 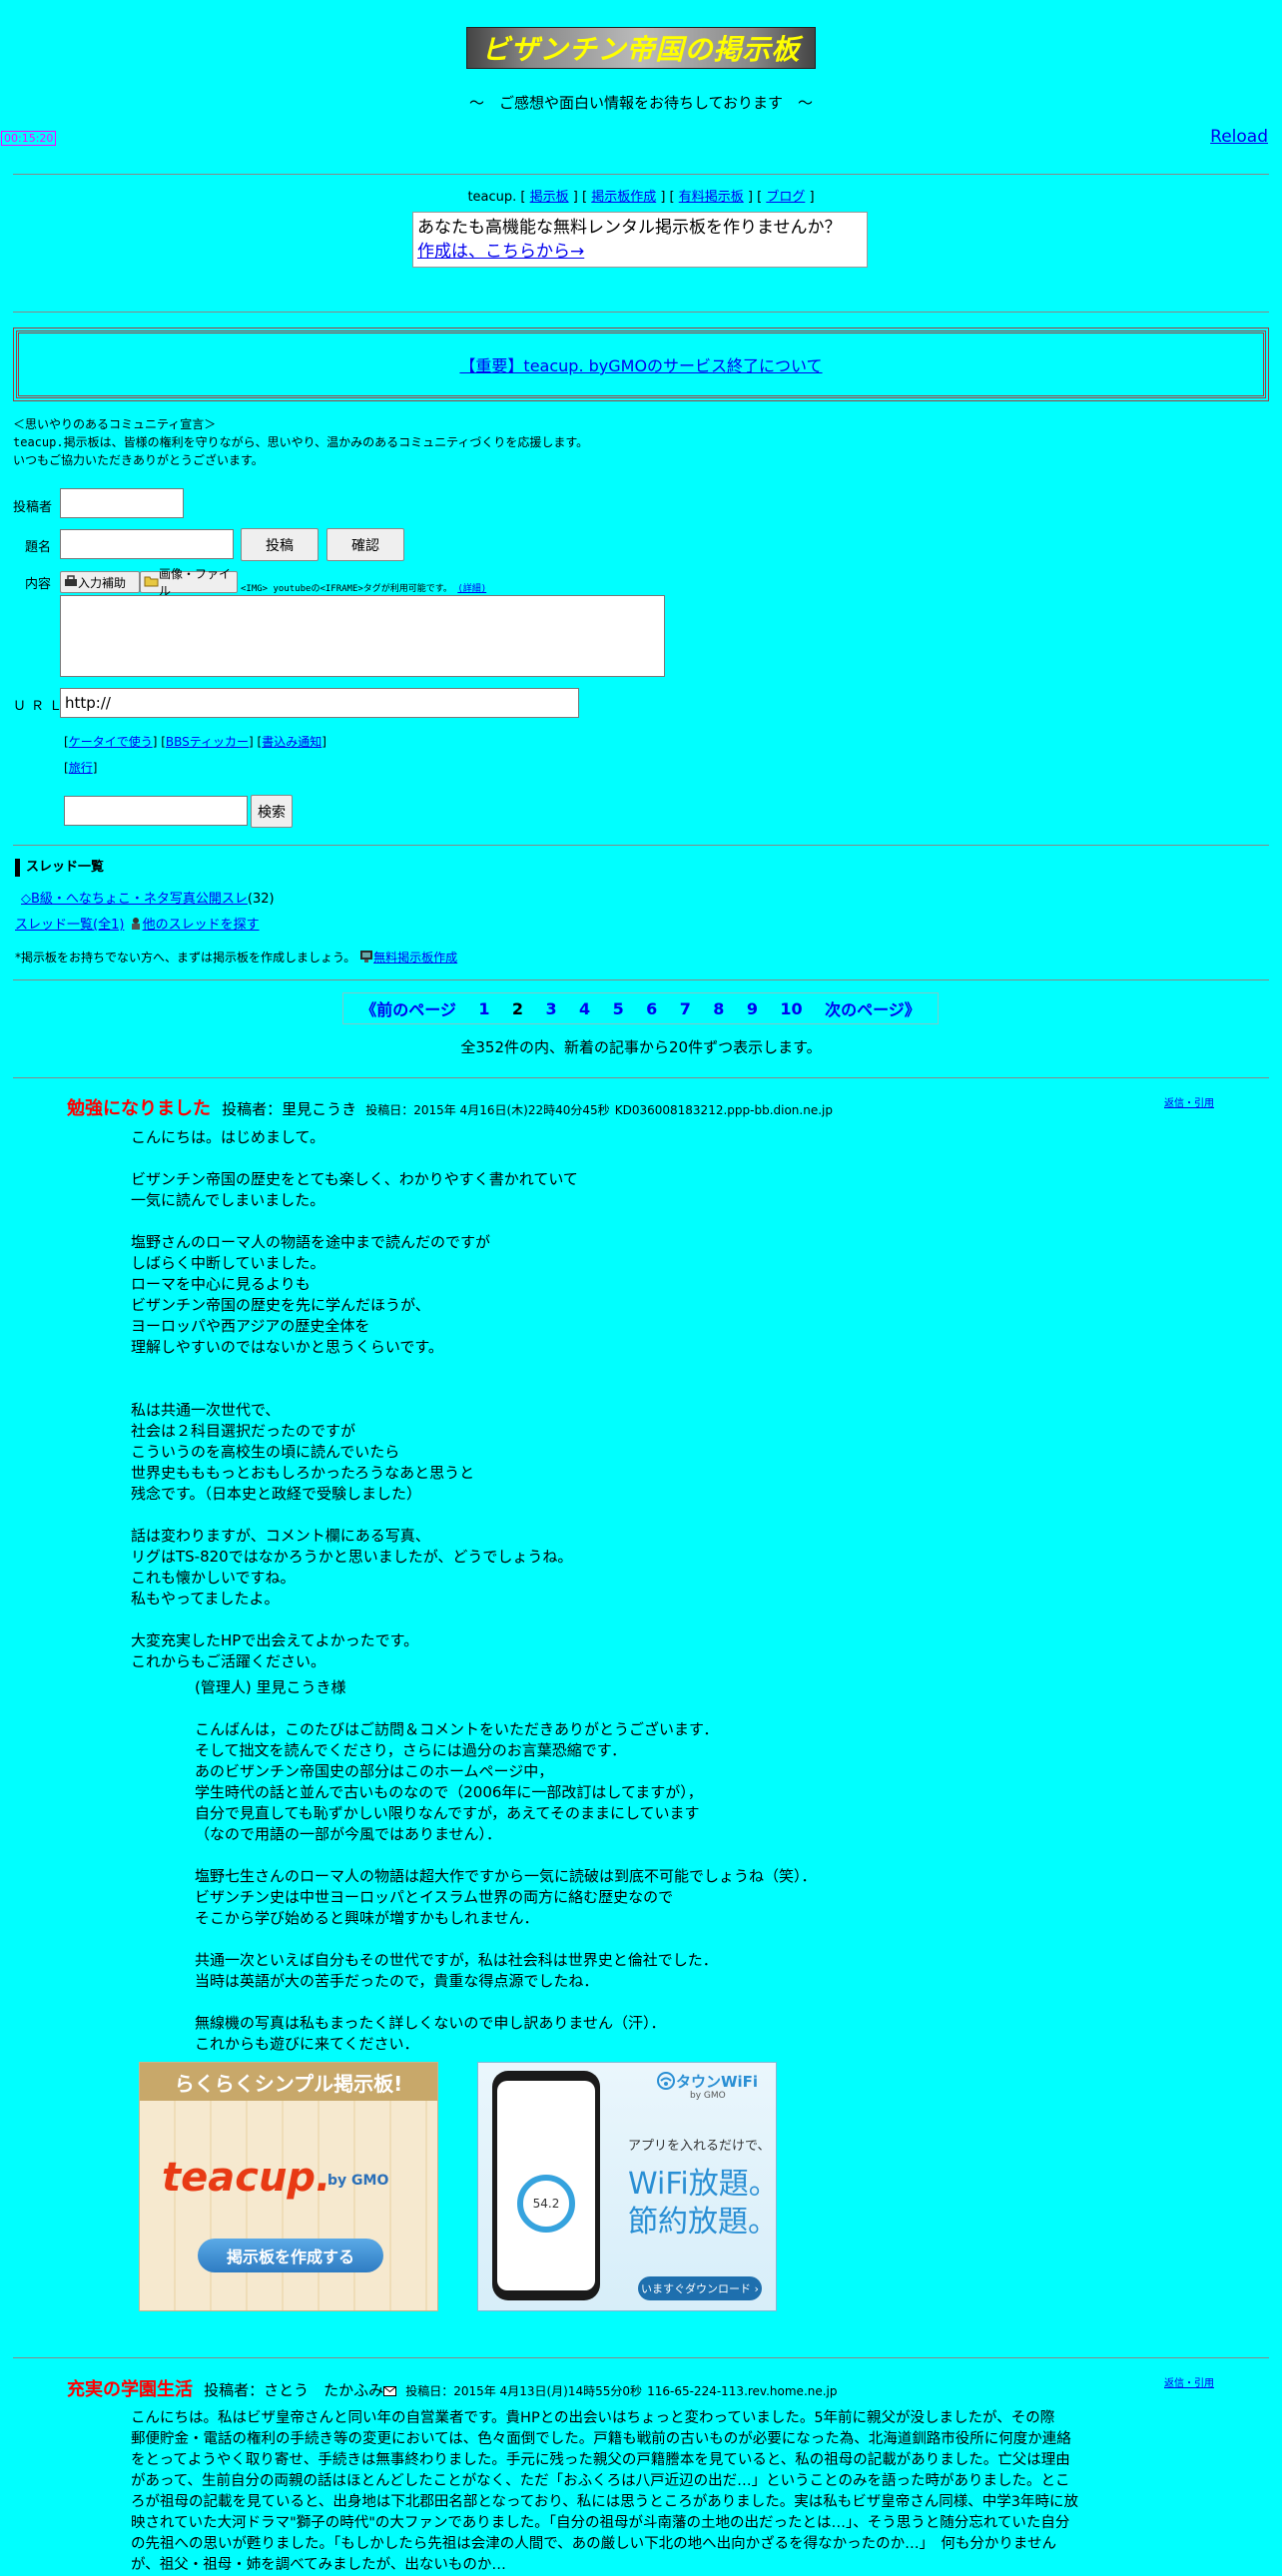 I want to click on townwifi-line3: 節約放題。, so click(x=702, y=2222).